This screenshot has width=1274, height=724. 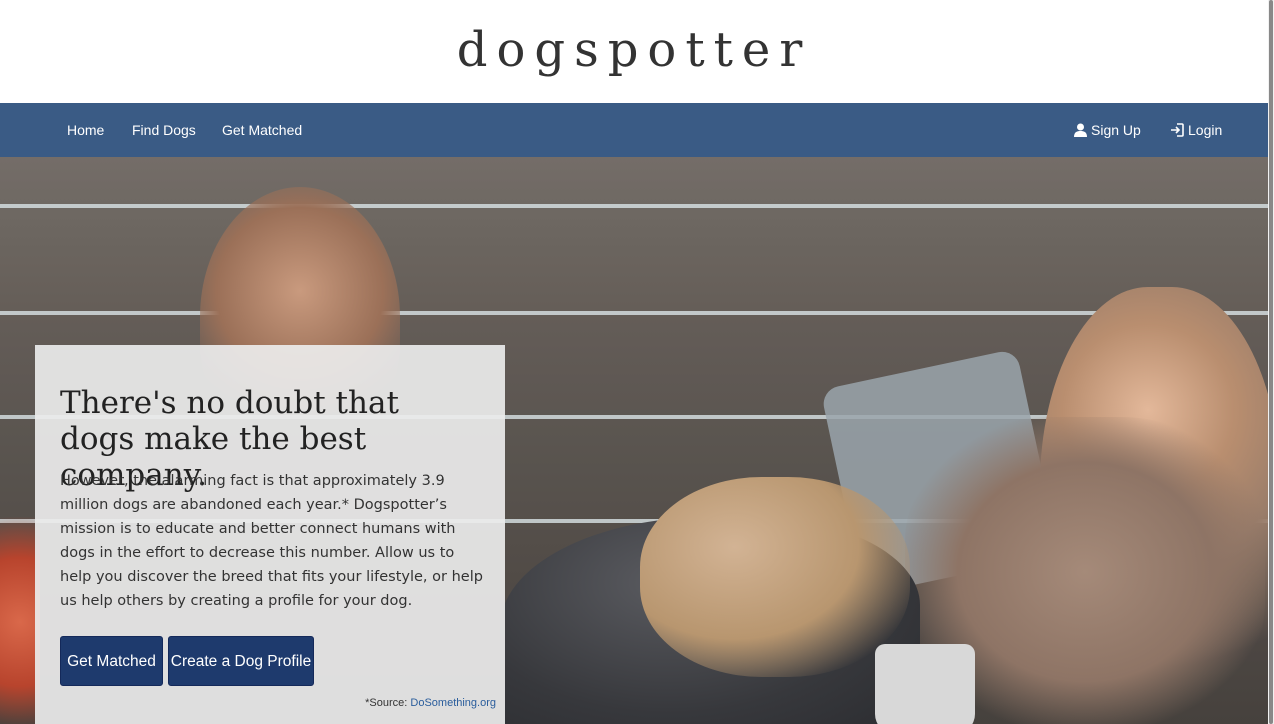 I want to click on get-matched-button: Get Matched, so click(x=111, y=661).